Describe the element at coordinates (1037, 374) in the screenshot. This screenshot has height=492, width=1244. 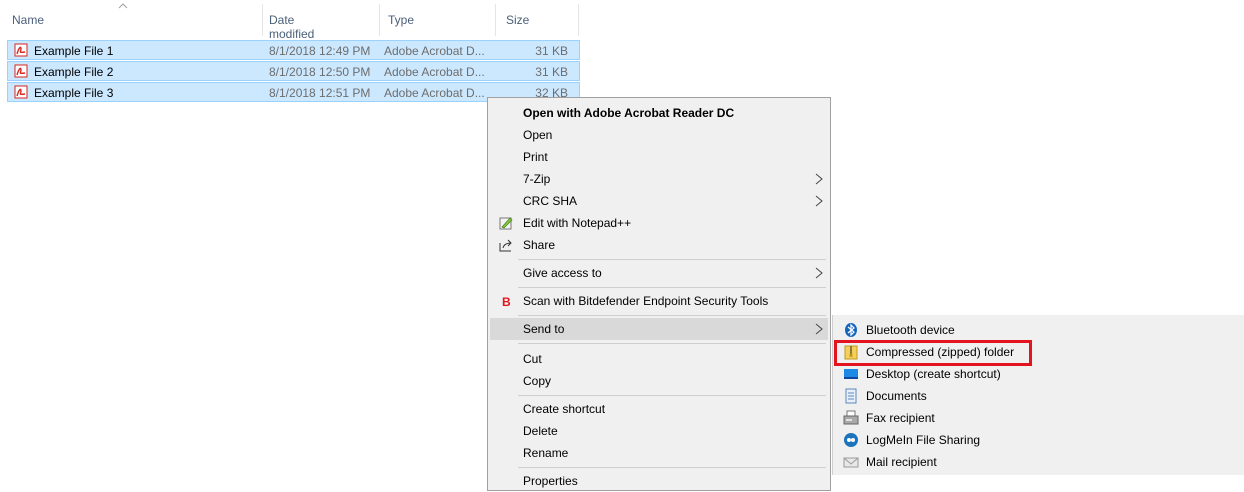
I see `submenu-item-desktop: Desktop (create shortcut)` at that location.